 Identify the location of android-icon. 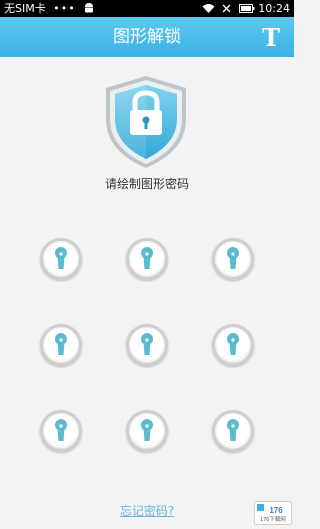
(89, 9).